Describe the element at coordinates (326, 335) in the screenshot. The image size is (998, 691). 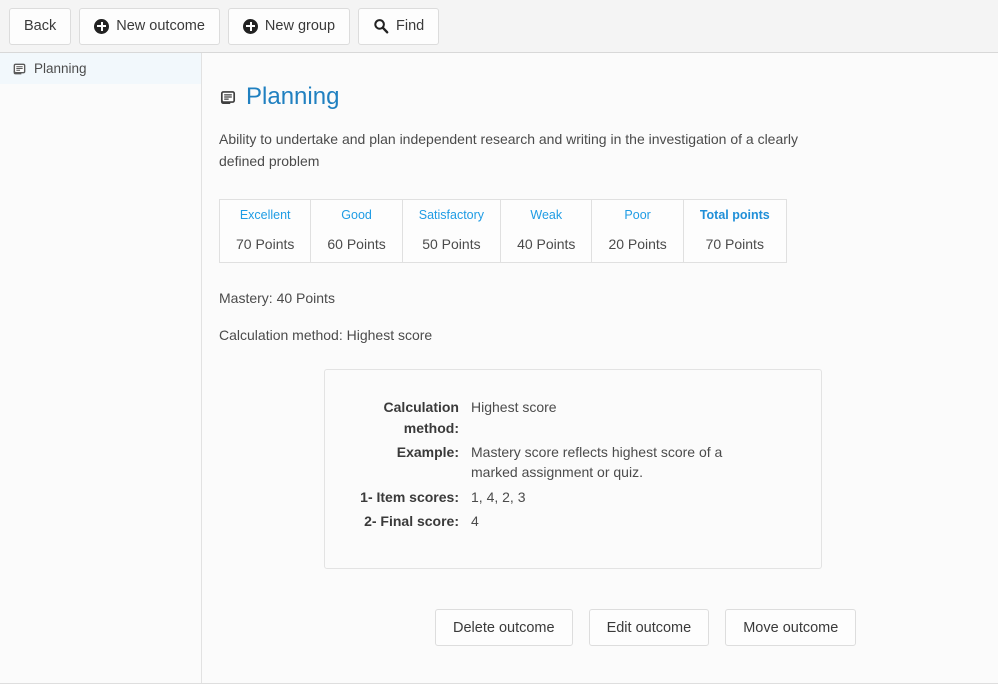
I see `calculation-method-line: Calculation method: Highest score` at that location.